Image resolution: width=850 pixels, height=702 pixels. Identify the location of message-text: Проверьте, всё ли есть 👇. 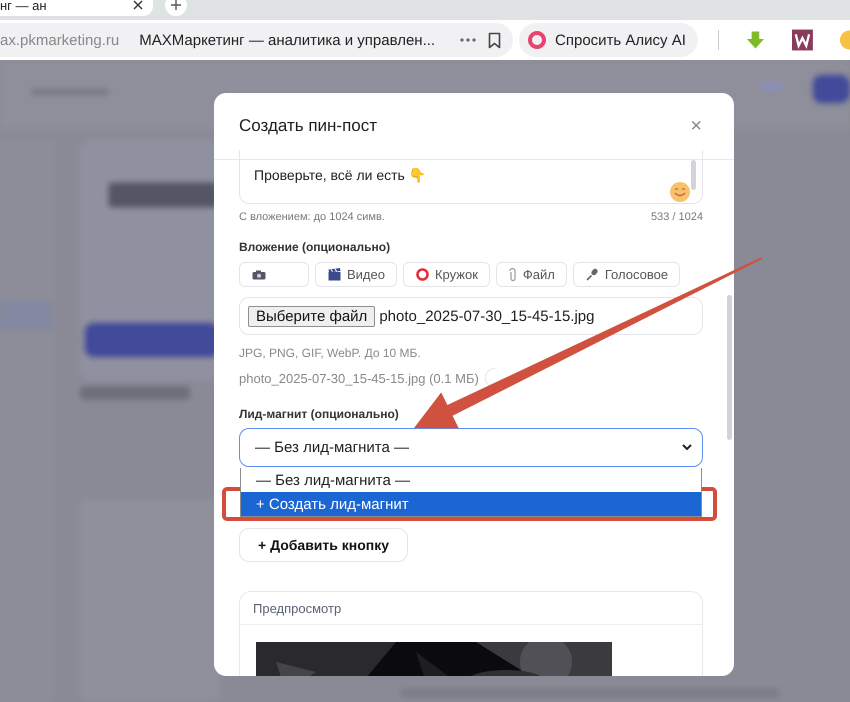
(340, 175).